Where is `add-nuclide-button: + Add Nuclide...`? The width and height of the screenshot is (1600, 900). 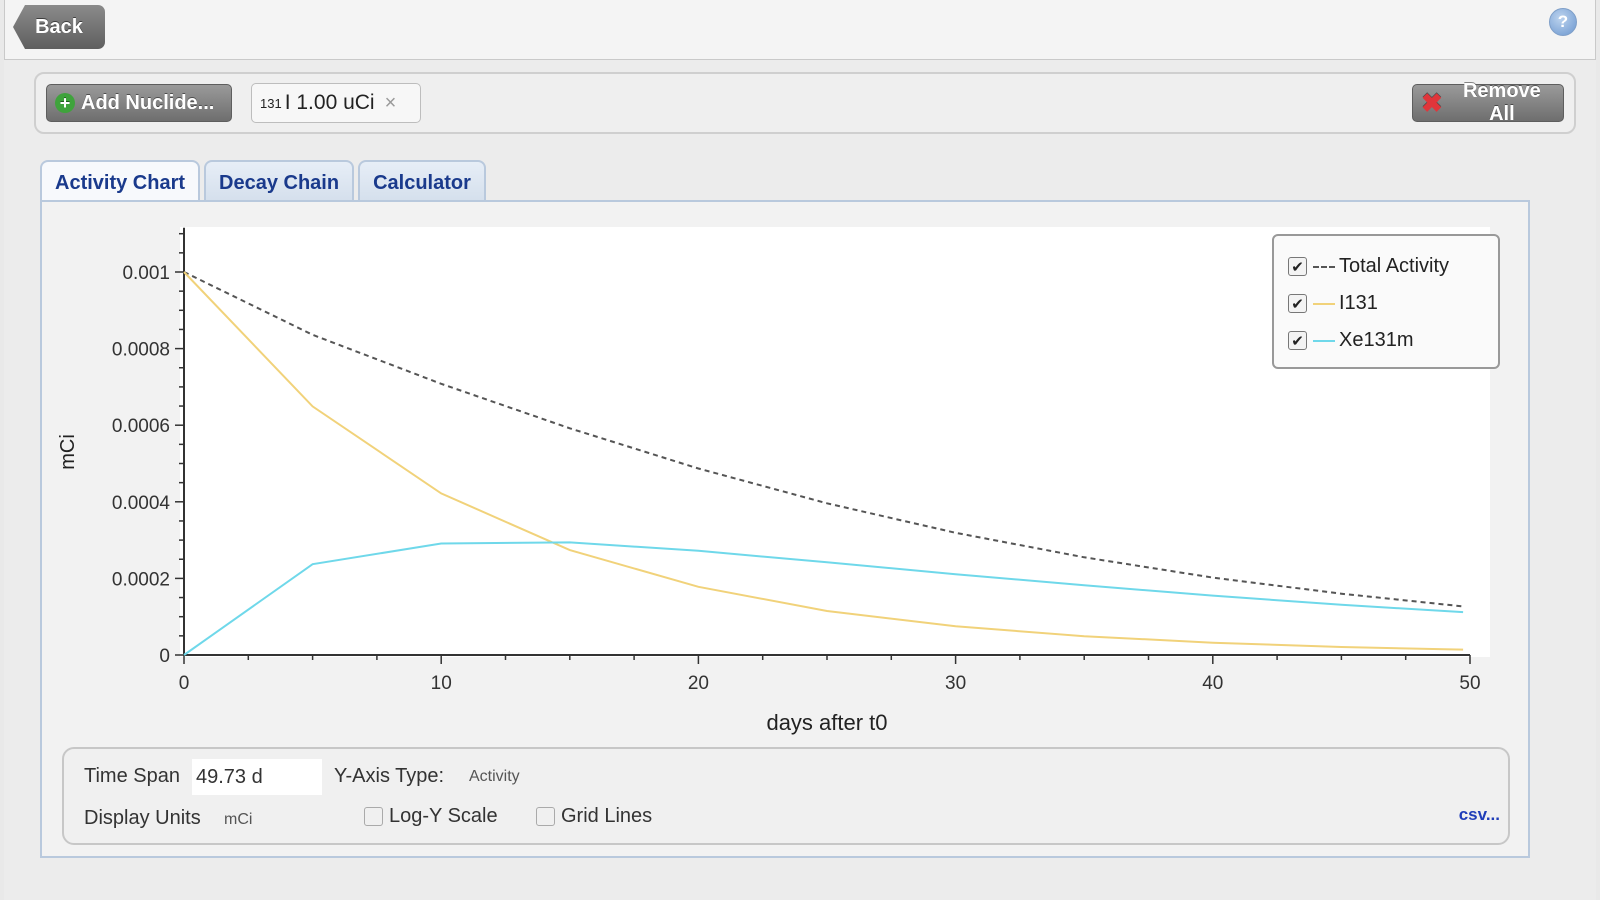
add-nuclide-button: + Add Nuclide... is located at coordinates (139, 103).